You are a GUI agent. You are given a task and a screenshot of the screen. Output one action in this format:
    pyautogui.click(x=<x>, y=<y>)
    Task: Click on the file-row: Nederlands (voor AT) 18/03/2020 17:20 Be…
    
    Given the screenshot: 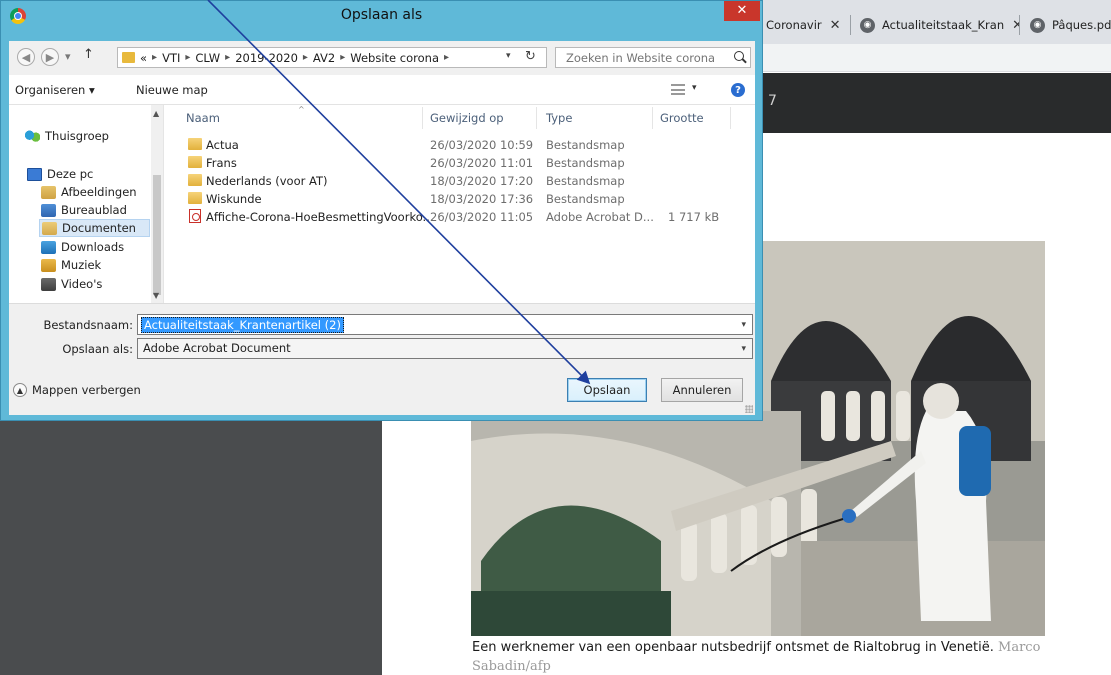 What is the action you would take?
    pyautogui.click(x=459, y=181)
    